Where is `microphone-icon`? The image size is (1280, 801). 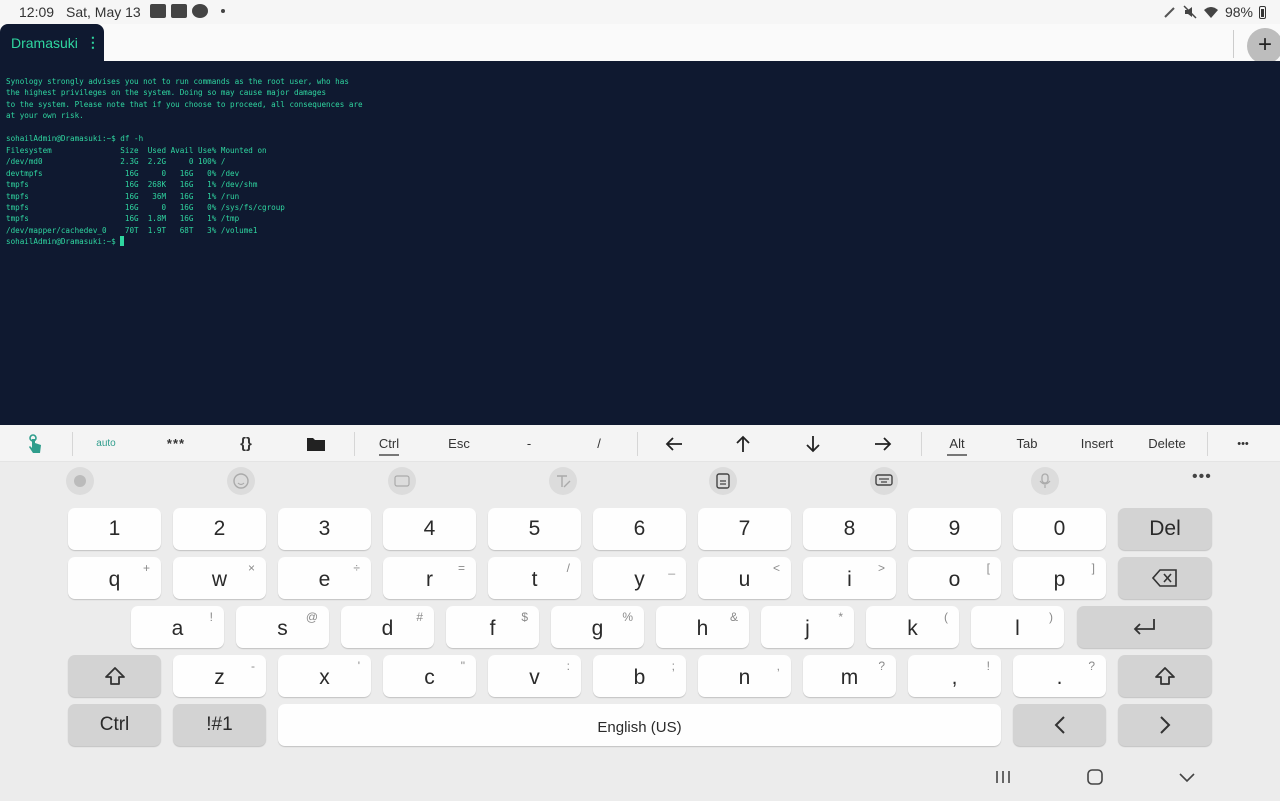
microphone-icon is located at coordinates (1045, 481).